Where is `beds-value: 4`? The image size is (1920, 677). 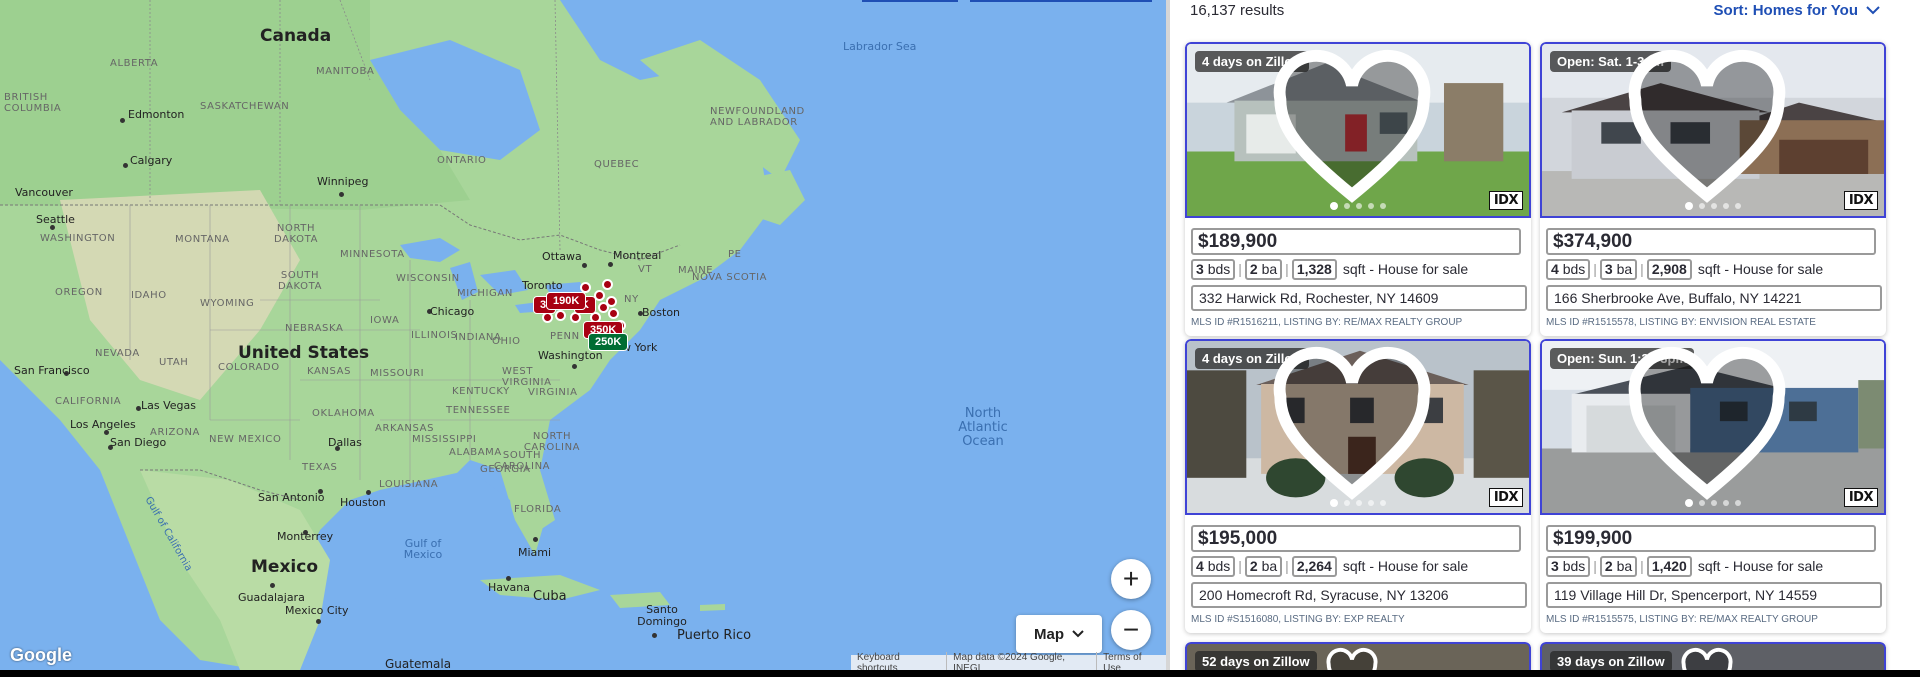
beds-value: 4 is located at coordinates (1200, 565).